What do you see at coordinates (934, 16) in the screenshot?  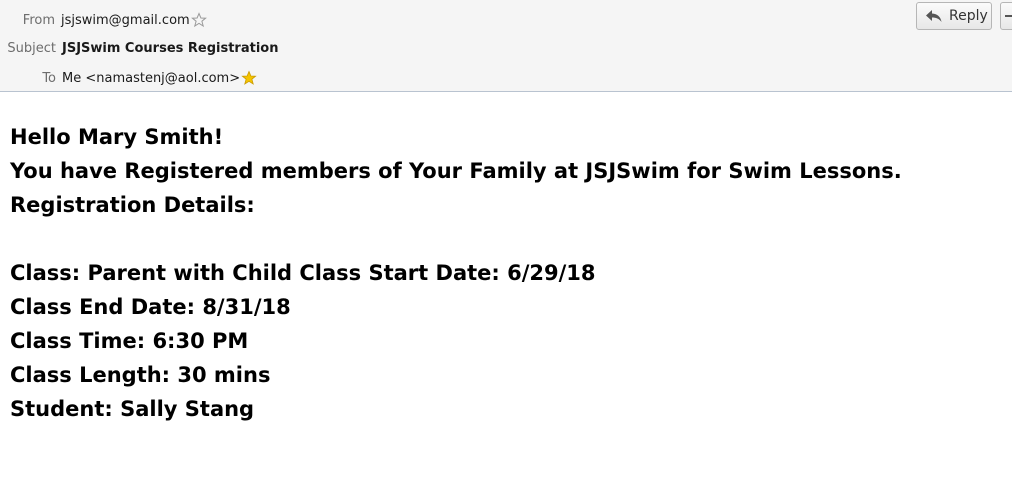 I see `reply-arrow-icon` at bounding box center [934, 16].